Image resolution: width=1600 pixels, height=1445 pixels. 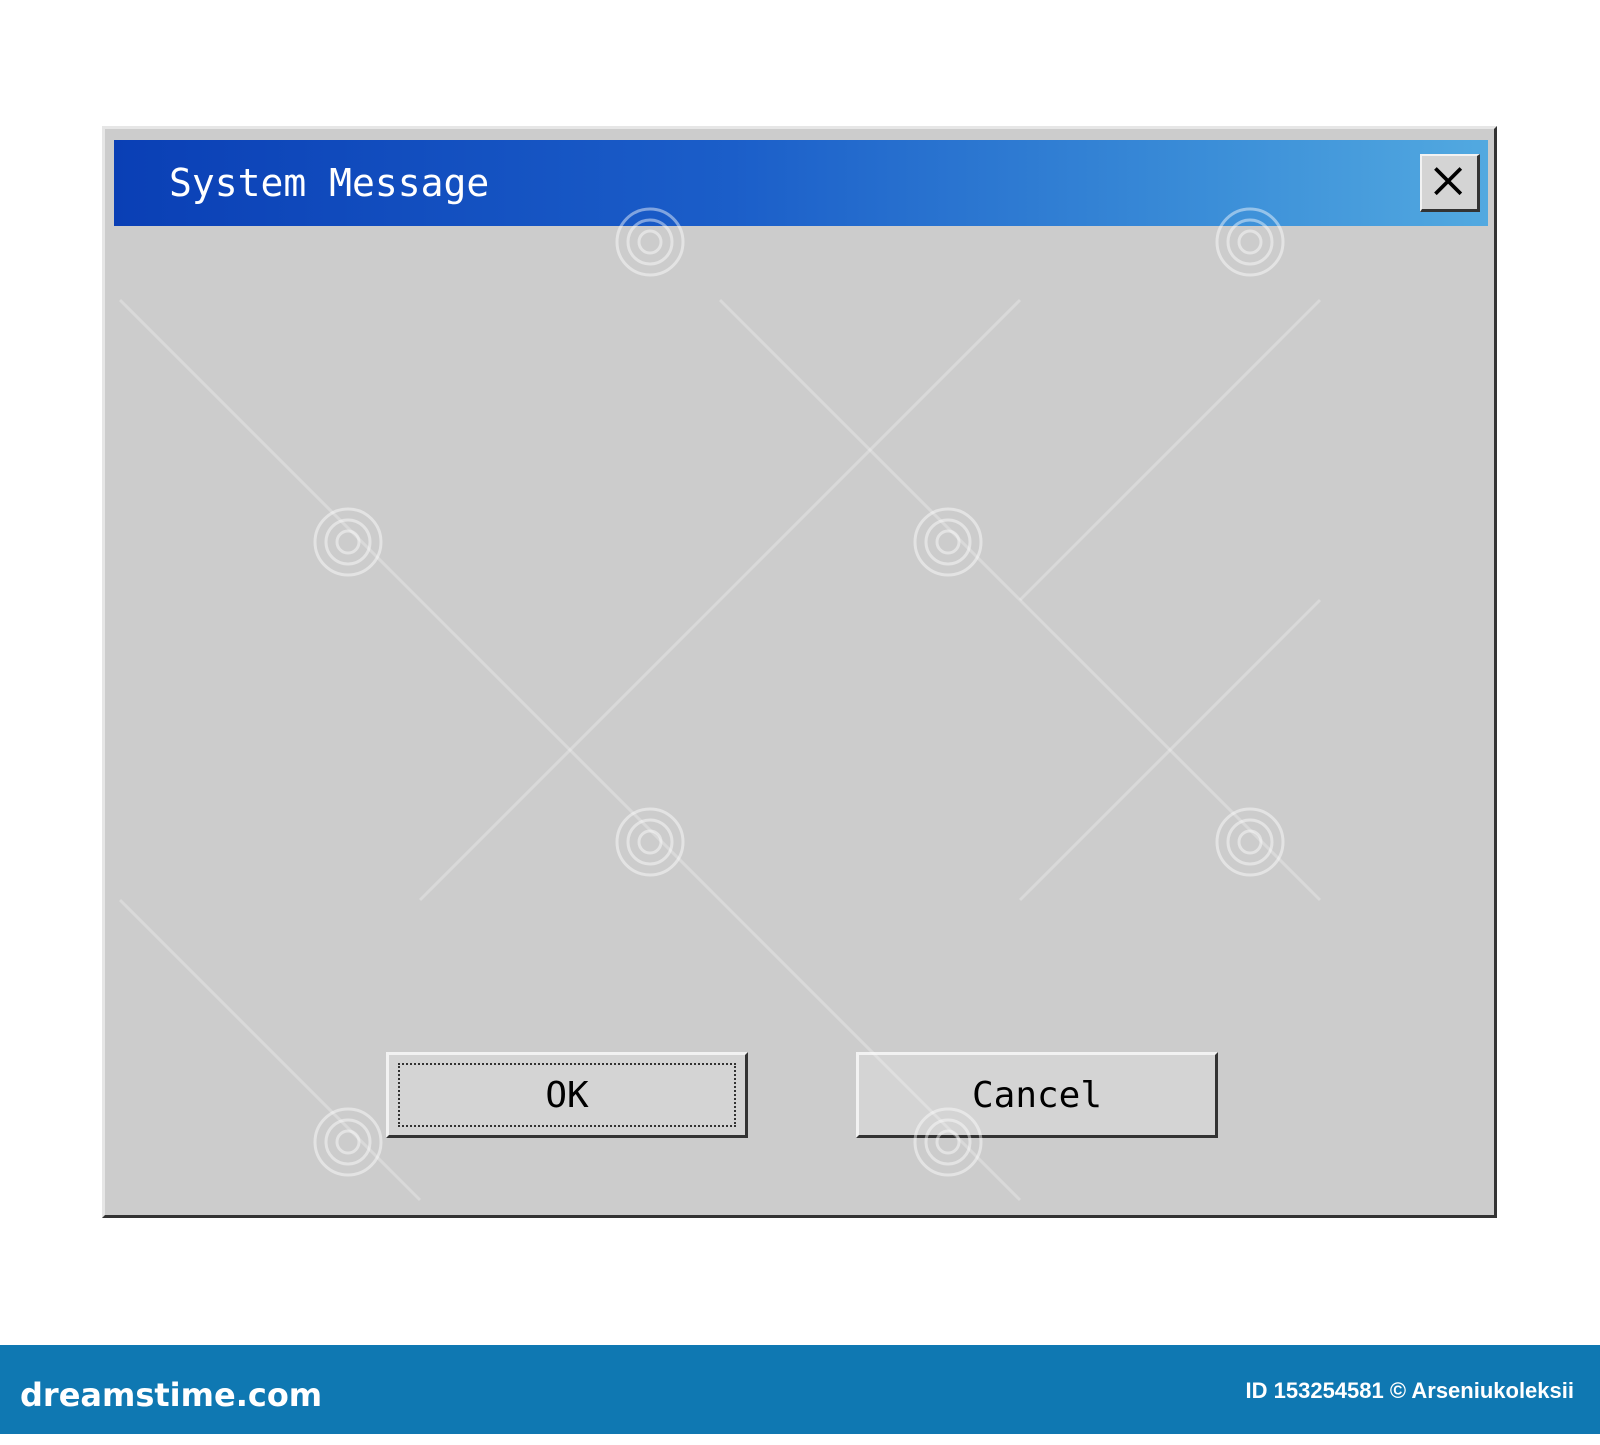 What do you see at coordinates (1409, 1390) in the screenshot?
I see `footer-image-id: ID 153254581 © Arseniukoleksii` at bounding box center [1409, 1390].